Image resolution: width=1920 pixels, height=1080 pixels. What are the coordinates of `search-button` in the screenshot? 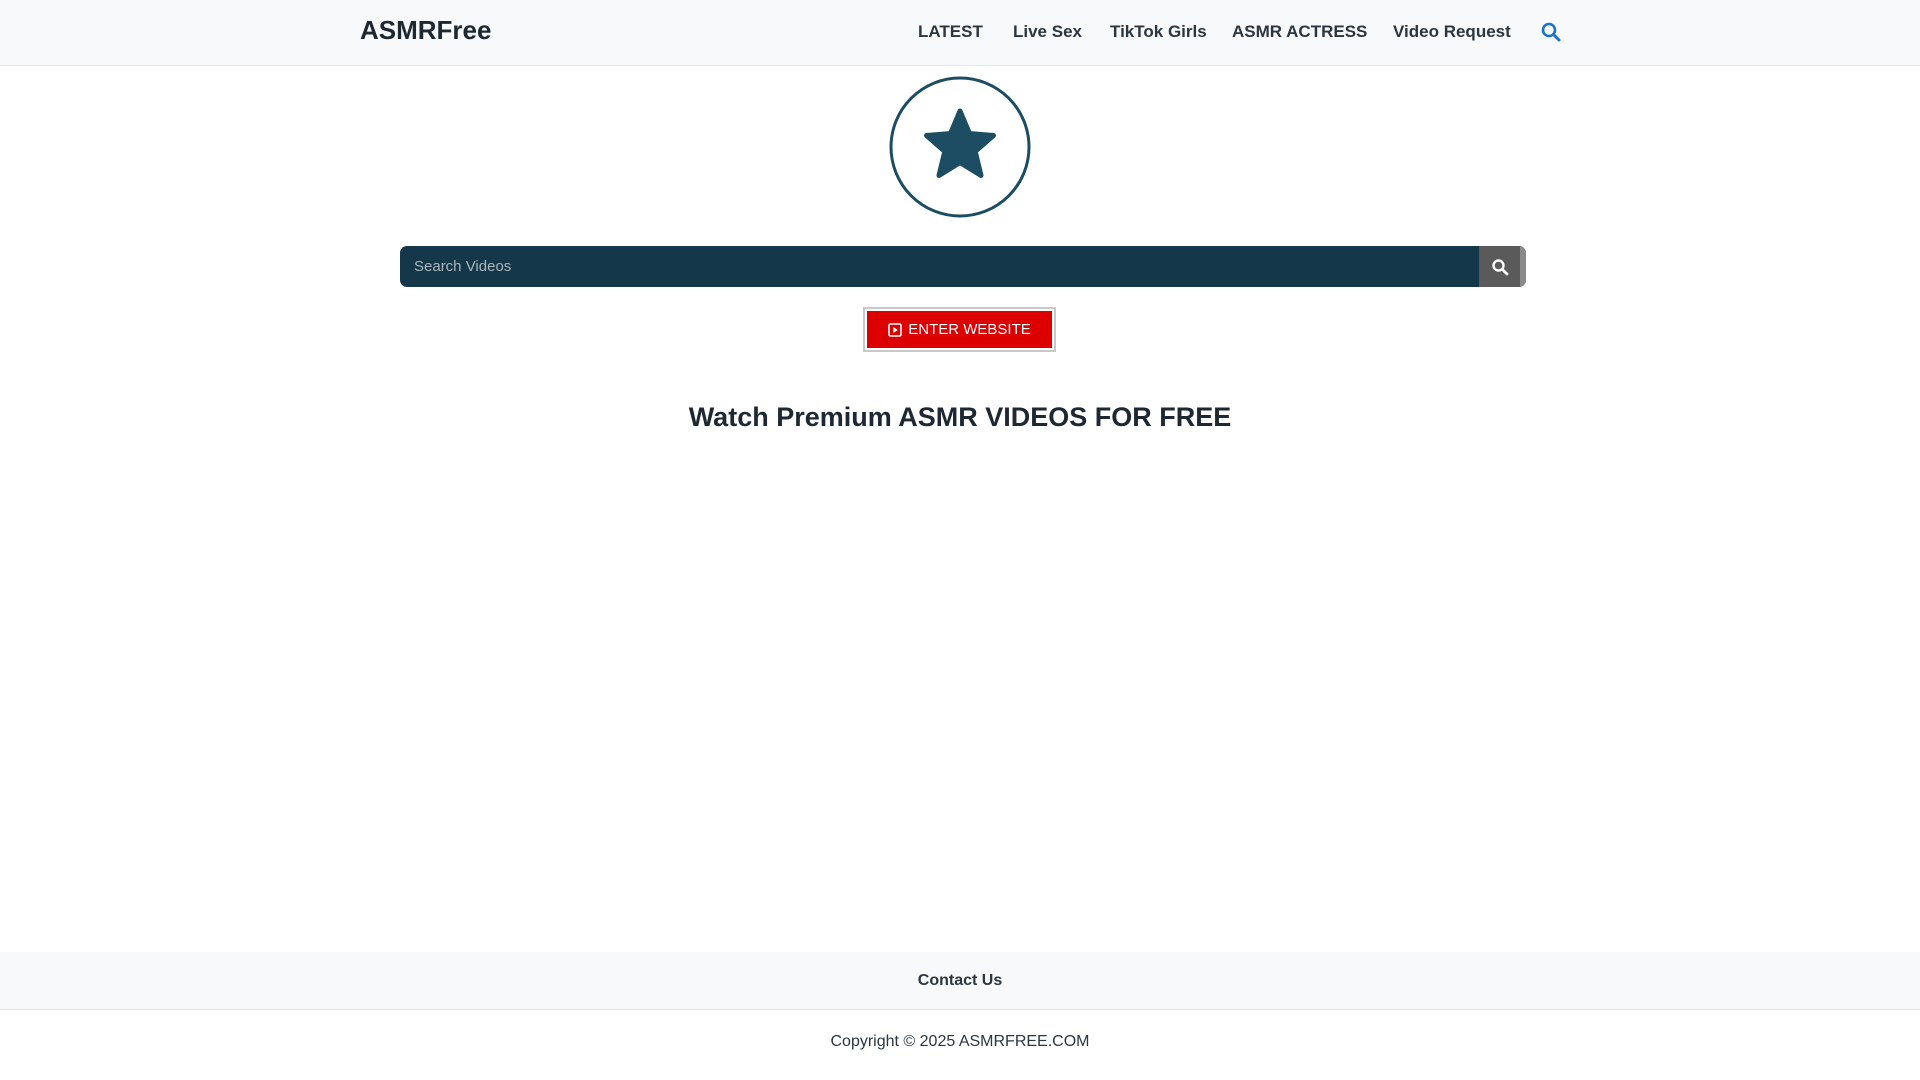 It's located at (1499, 266).